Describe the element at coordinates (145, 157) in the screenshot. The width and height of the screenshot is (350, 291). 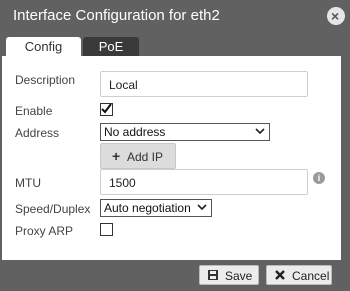
I see `add-ip-label: Add IP` at that location.